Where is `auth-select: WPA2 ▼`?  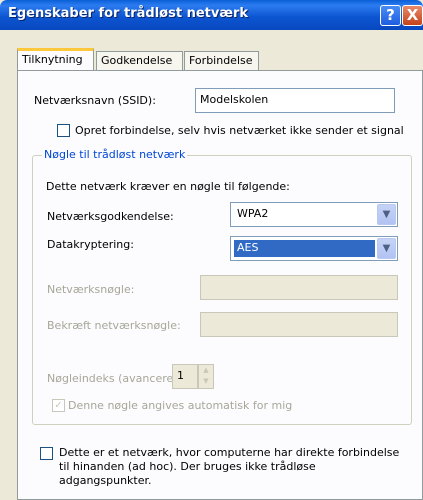
auth-select: WPA2 ▼ is located at coordinates (314, 214).